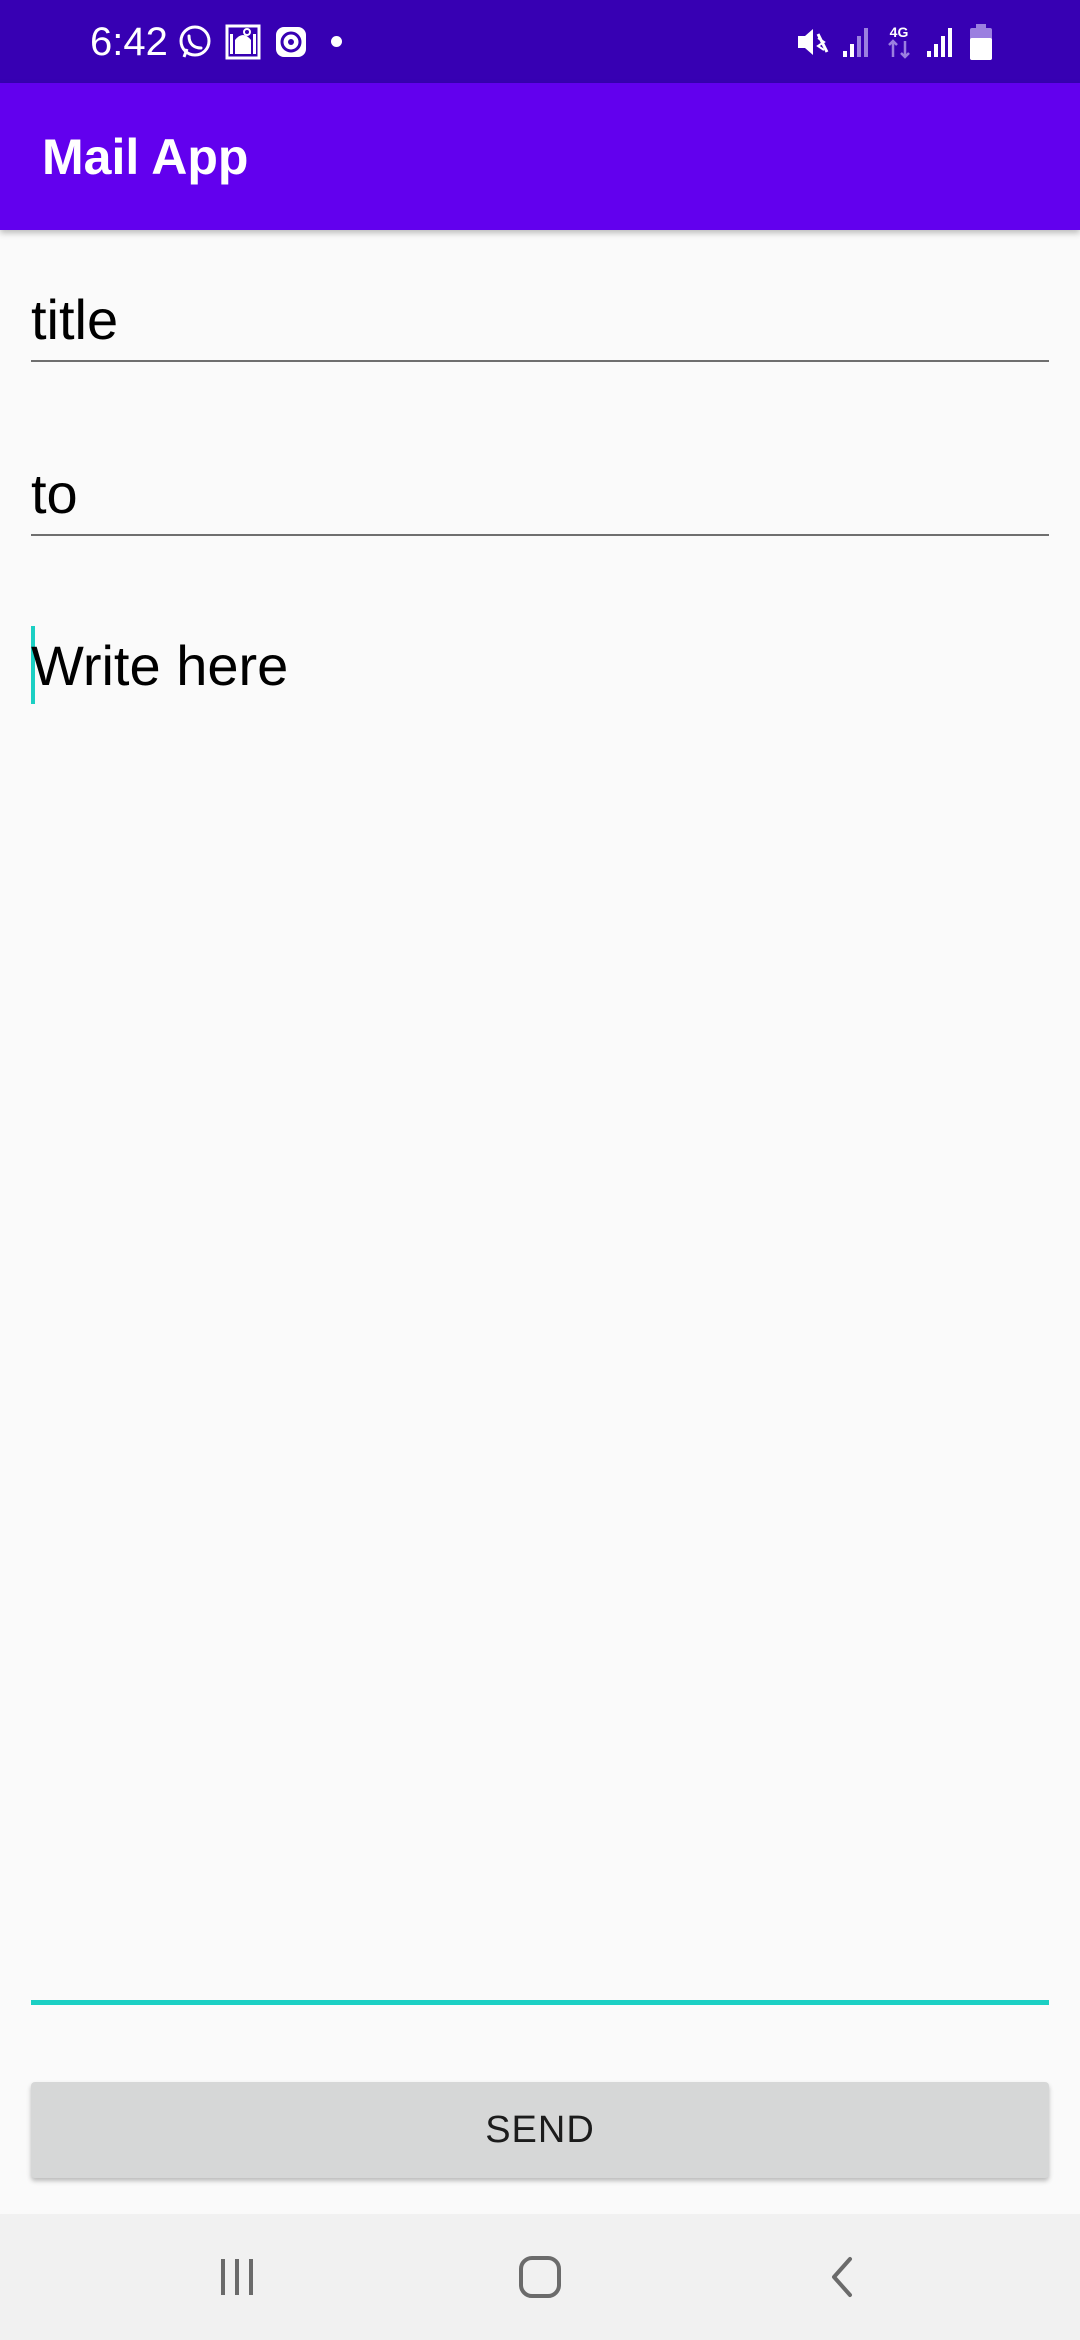 This screenshot has width=1080, height=2340. What do you see at coordinates (540, 322) in the screenshot?
I see `title-field: title` at bounding box center [540, 322].